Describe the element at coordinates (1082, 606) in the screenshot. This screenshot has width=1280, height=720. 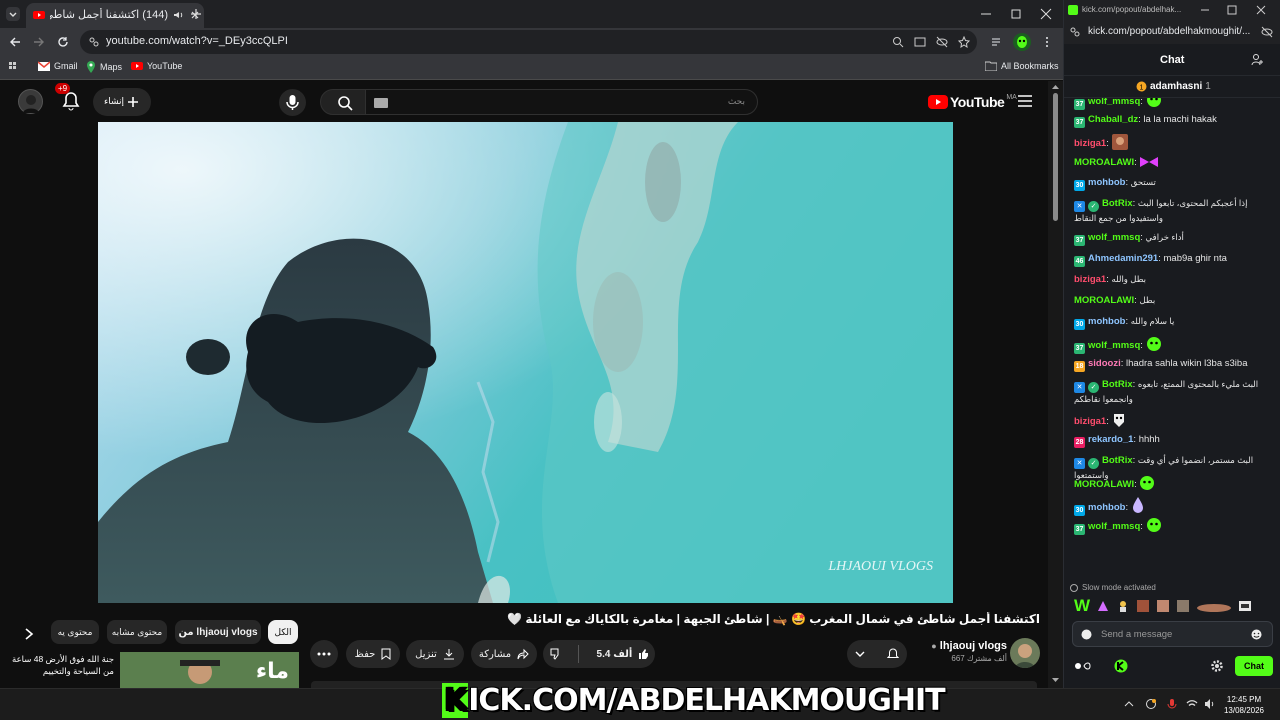
I see `w-emote: W` at that location.